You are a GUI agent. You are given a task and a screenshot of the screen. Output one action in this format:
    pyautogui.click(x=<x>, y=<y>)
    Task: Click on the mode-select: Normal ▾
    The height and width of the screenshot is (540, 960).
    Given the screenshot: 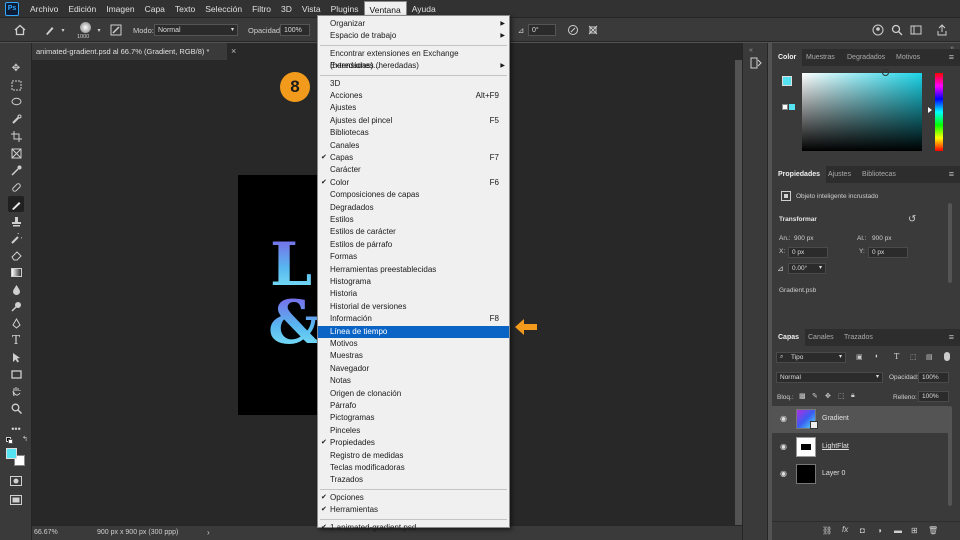 What is the action you would take?
    pyautogui.click(x=196, y=30)
    